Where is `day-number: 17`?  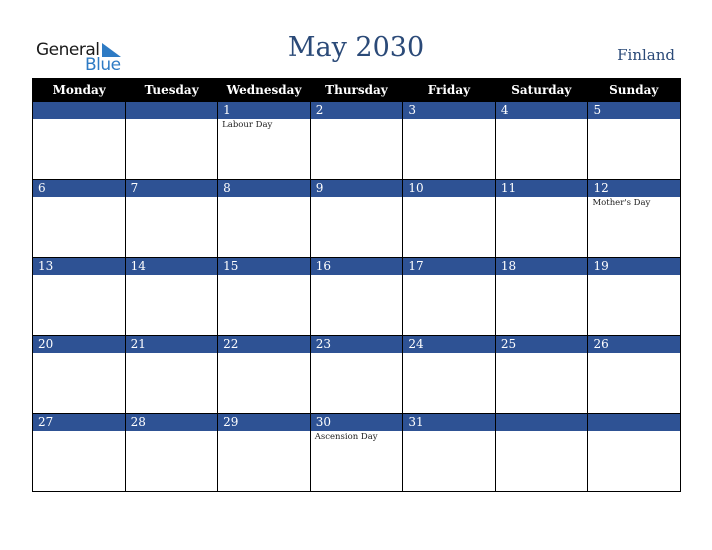 day-number: 17 is located at coordinates (449, 266).